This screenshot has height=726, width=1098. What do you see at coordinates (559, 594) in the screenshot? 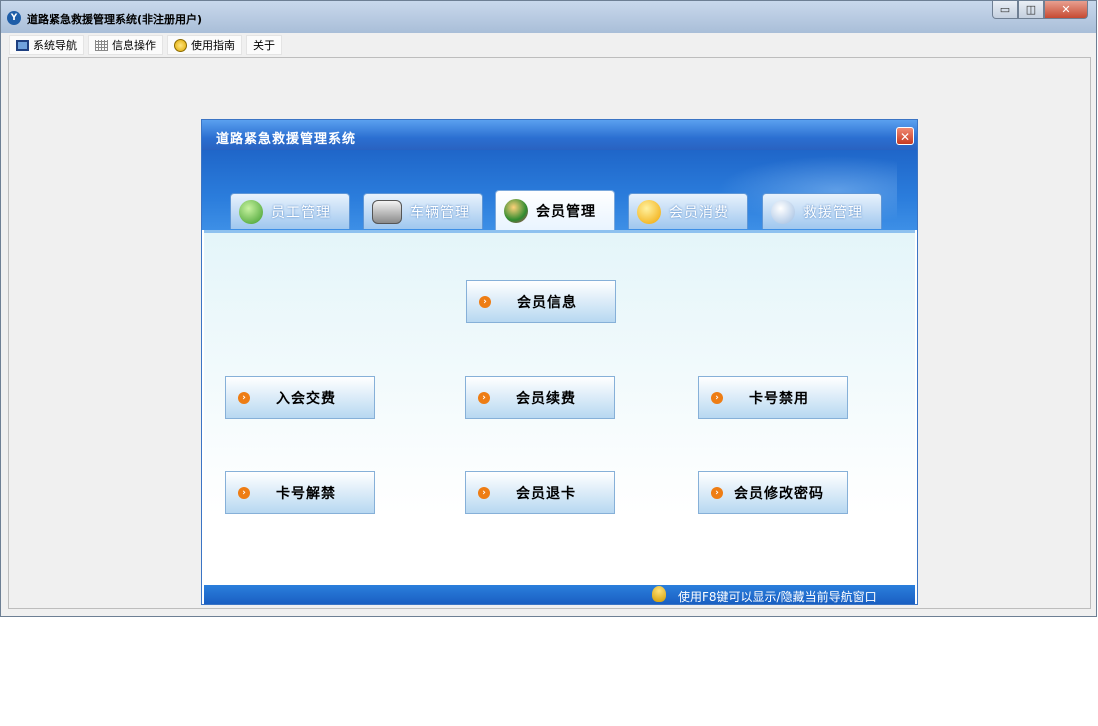
I see `dialog-status-bar: 使用F8键可以显示/隐藏当前导航窗口` at bounding box center [559, 594].